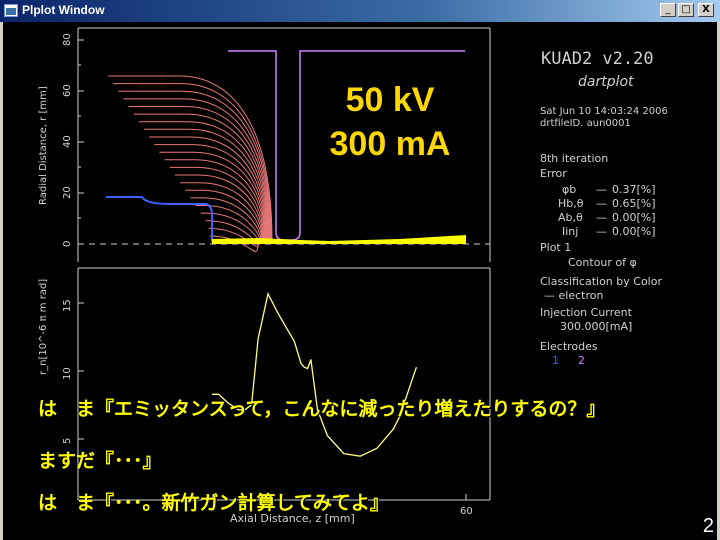 The height and width of the screenshot is (540, 720). I want to click on lower-tick-5: 5, so click(67, 441).